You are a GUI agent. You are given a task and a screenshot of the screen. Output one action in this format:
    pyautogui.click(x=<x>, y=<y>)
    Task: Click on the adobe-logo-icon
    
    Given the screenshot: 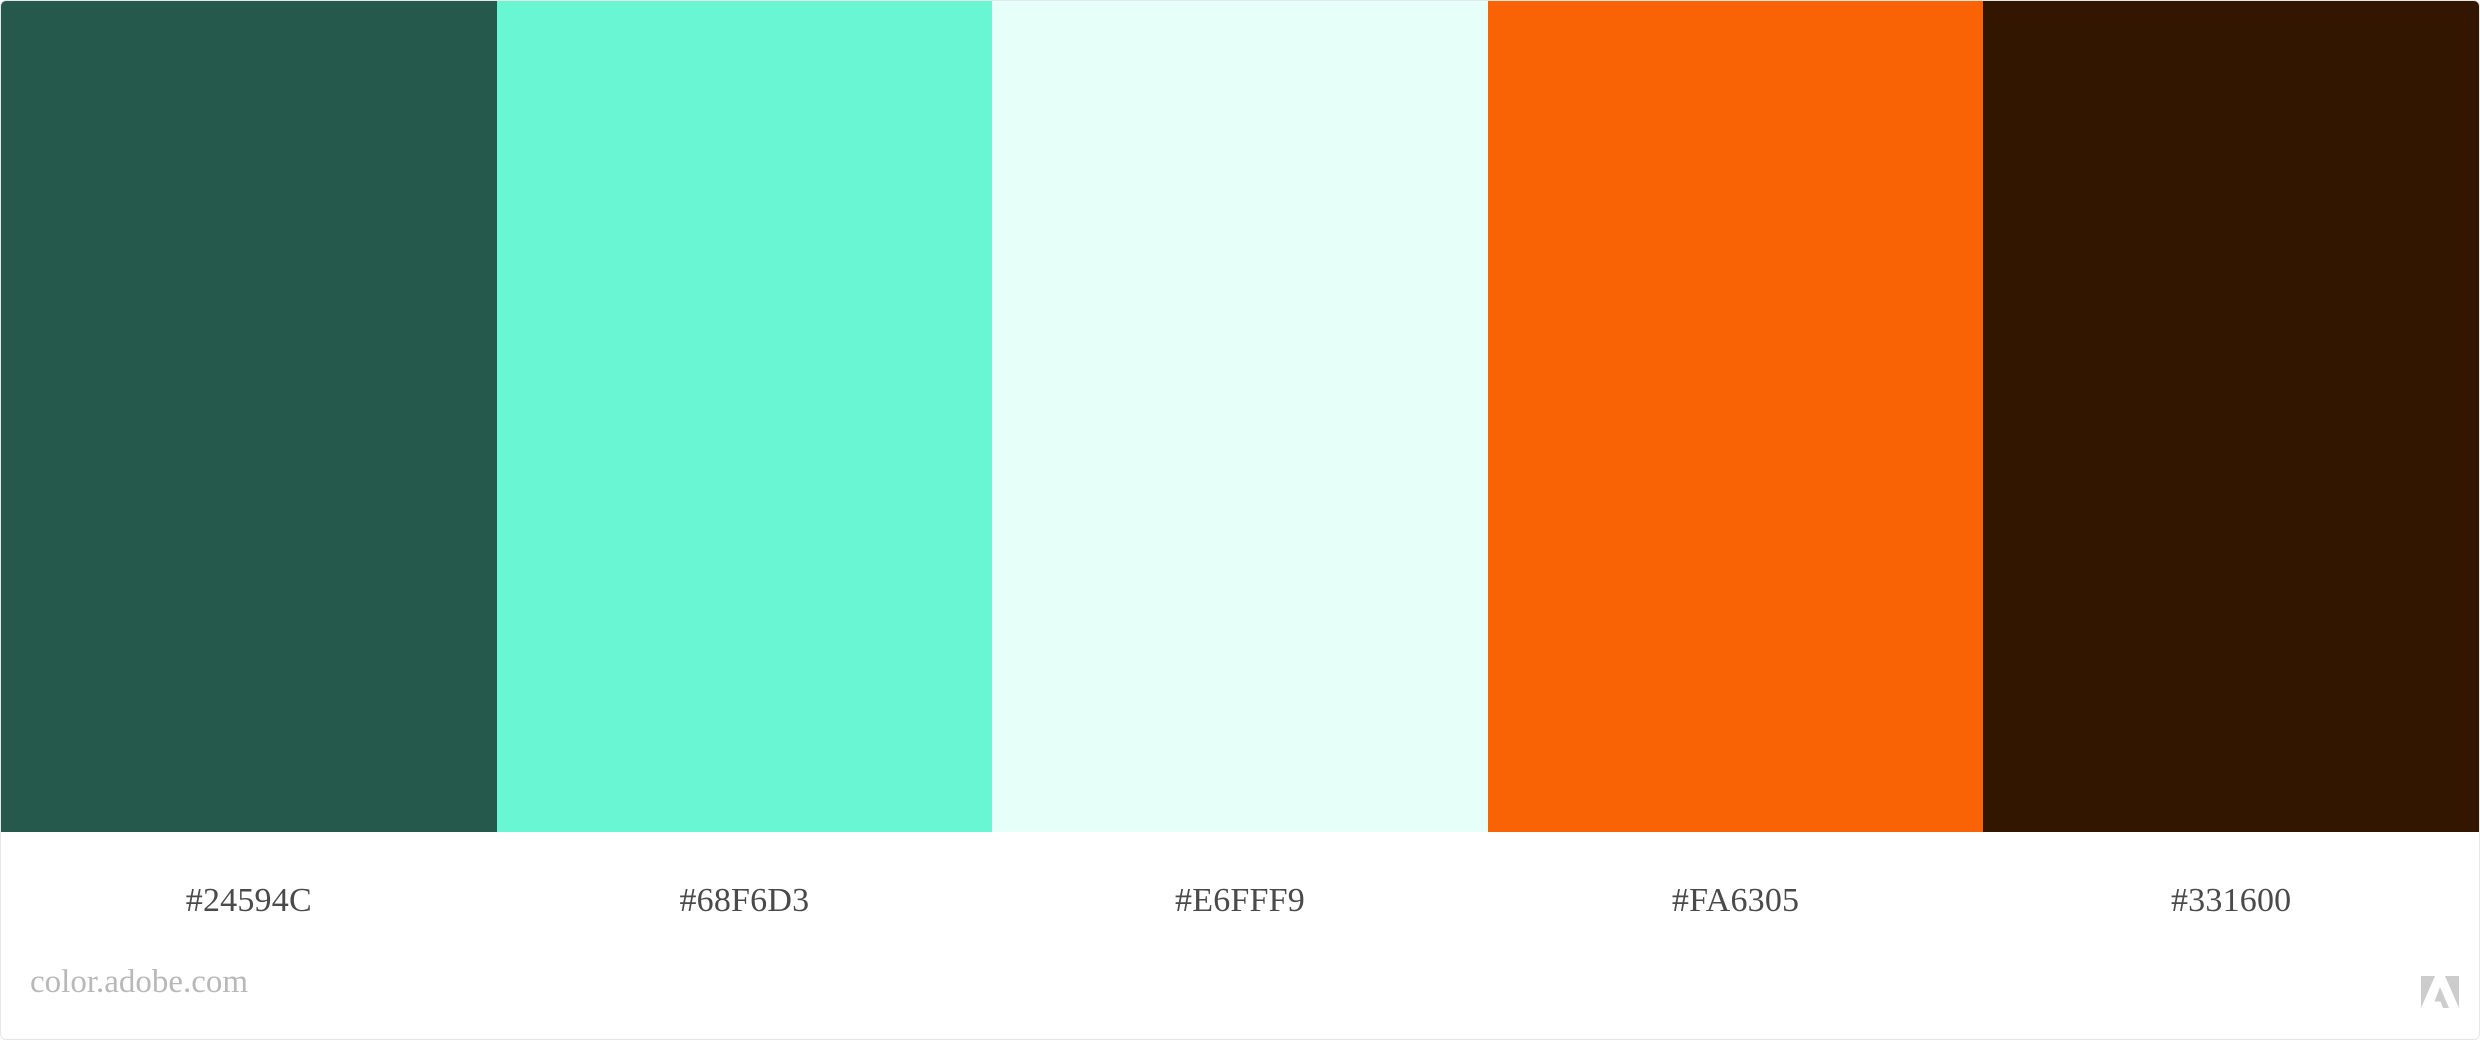 What is the action you would take?
    pyautogui.click(x=2440, y=992)
    